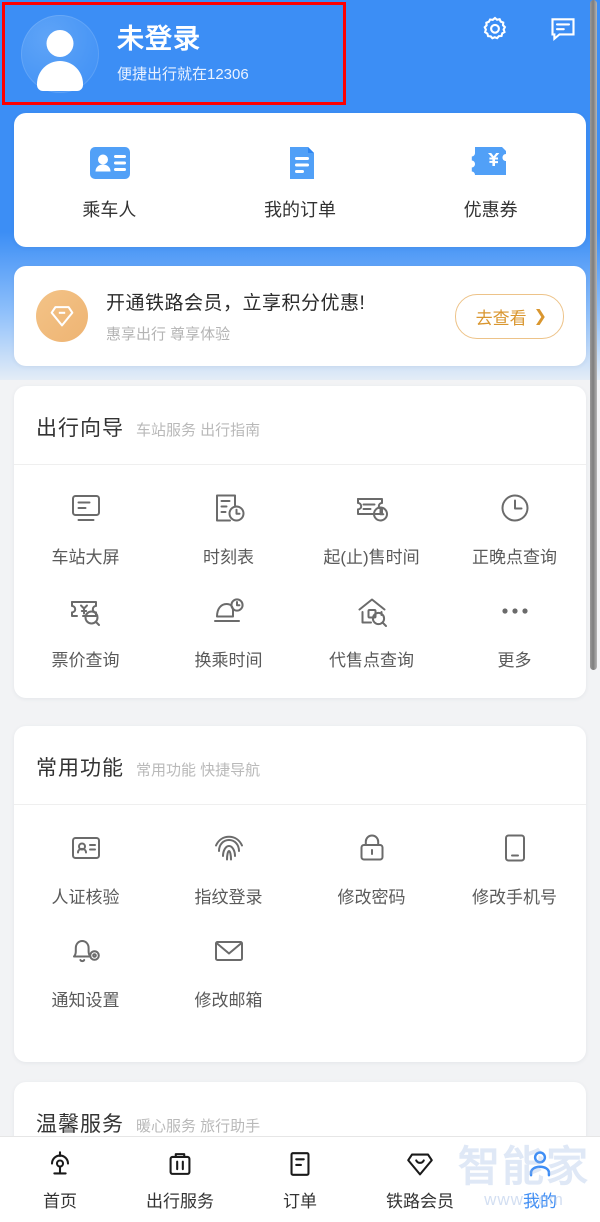  Describe the element at coordinates (300, 210) in the screenshot. I see `quick-action-label: 我的订单` at that location.